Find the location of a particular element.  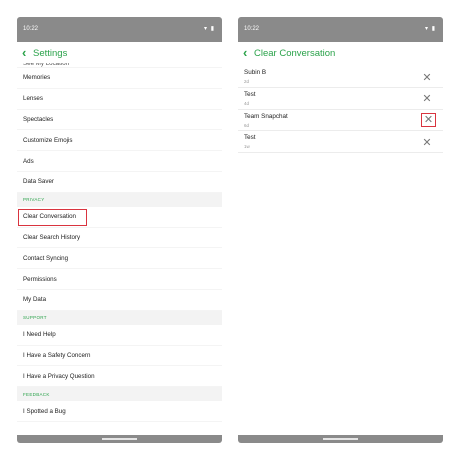

settings-item-memories: Memories is located at coordinates (119, 78).